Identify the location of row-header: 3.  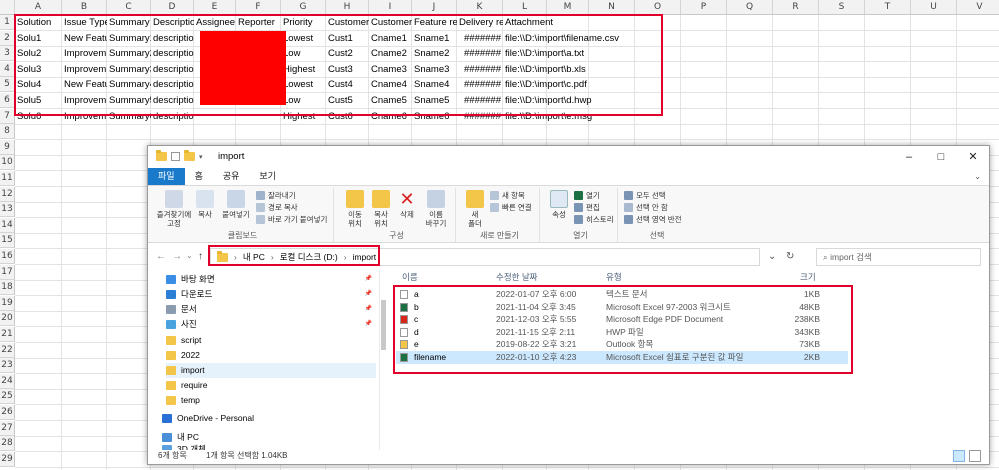
(7, 54).